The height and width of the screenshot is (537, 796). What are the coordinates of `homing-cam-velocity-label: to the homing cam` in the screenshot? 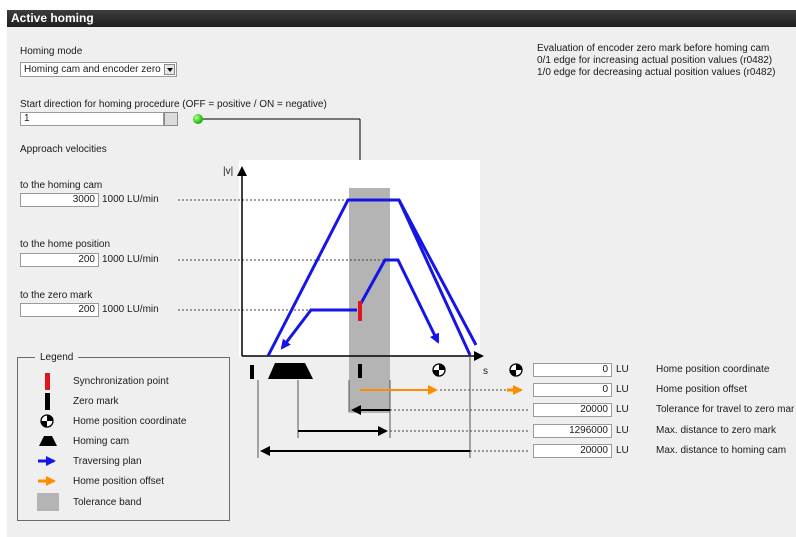 It's located at (61, 185).